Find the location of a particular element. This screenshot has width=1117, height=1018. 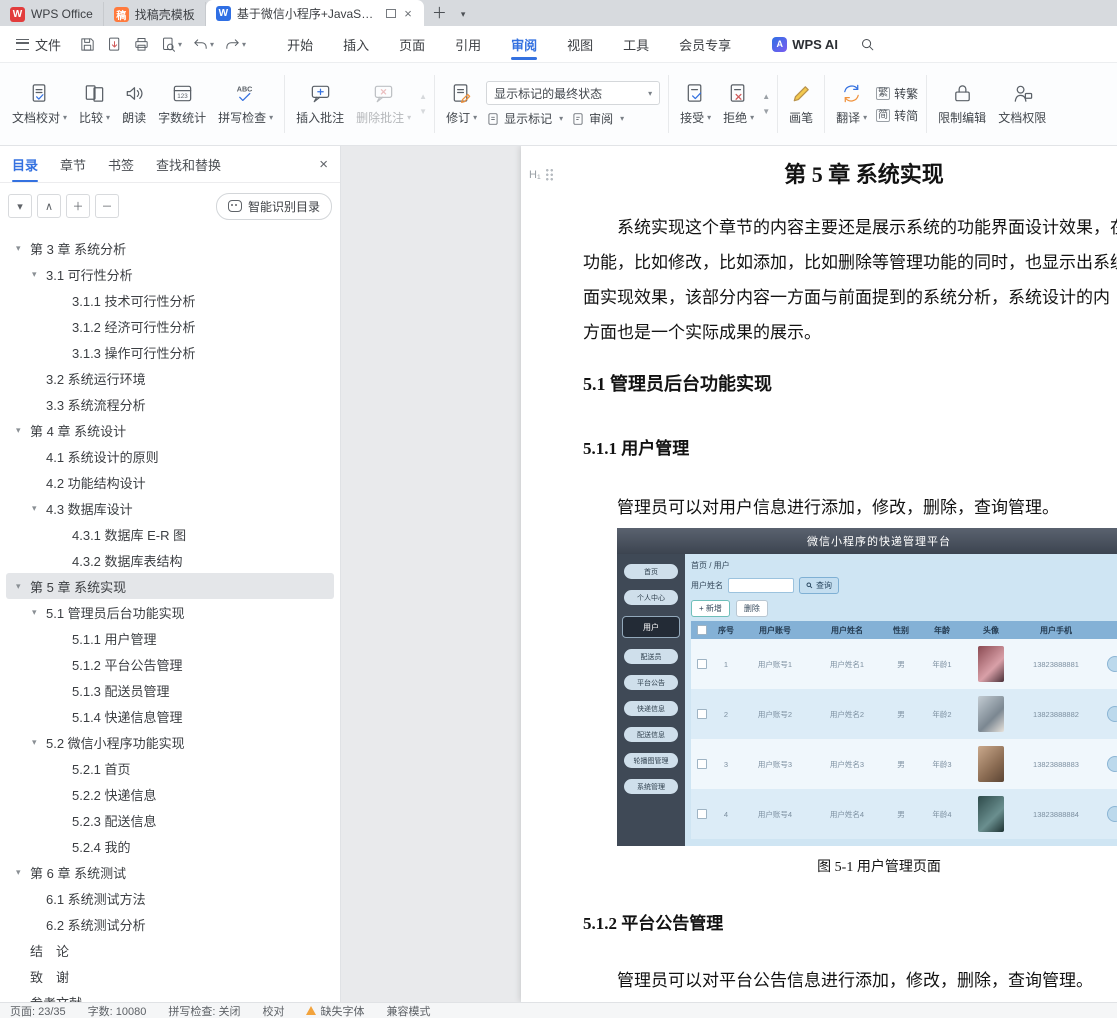

menu-tab: 会员专享 is located at coordinates (705, 44).